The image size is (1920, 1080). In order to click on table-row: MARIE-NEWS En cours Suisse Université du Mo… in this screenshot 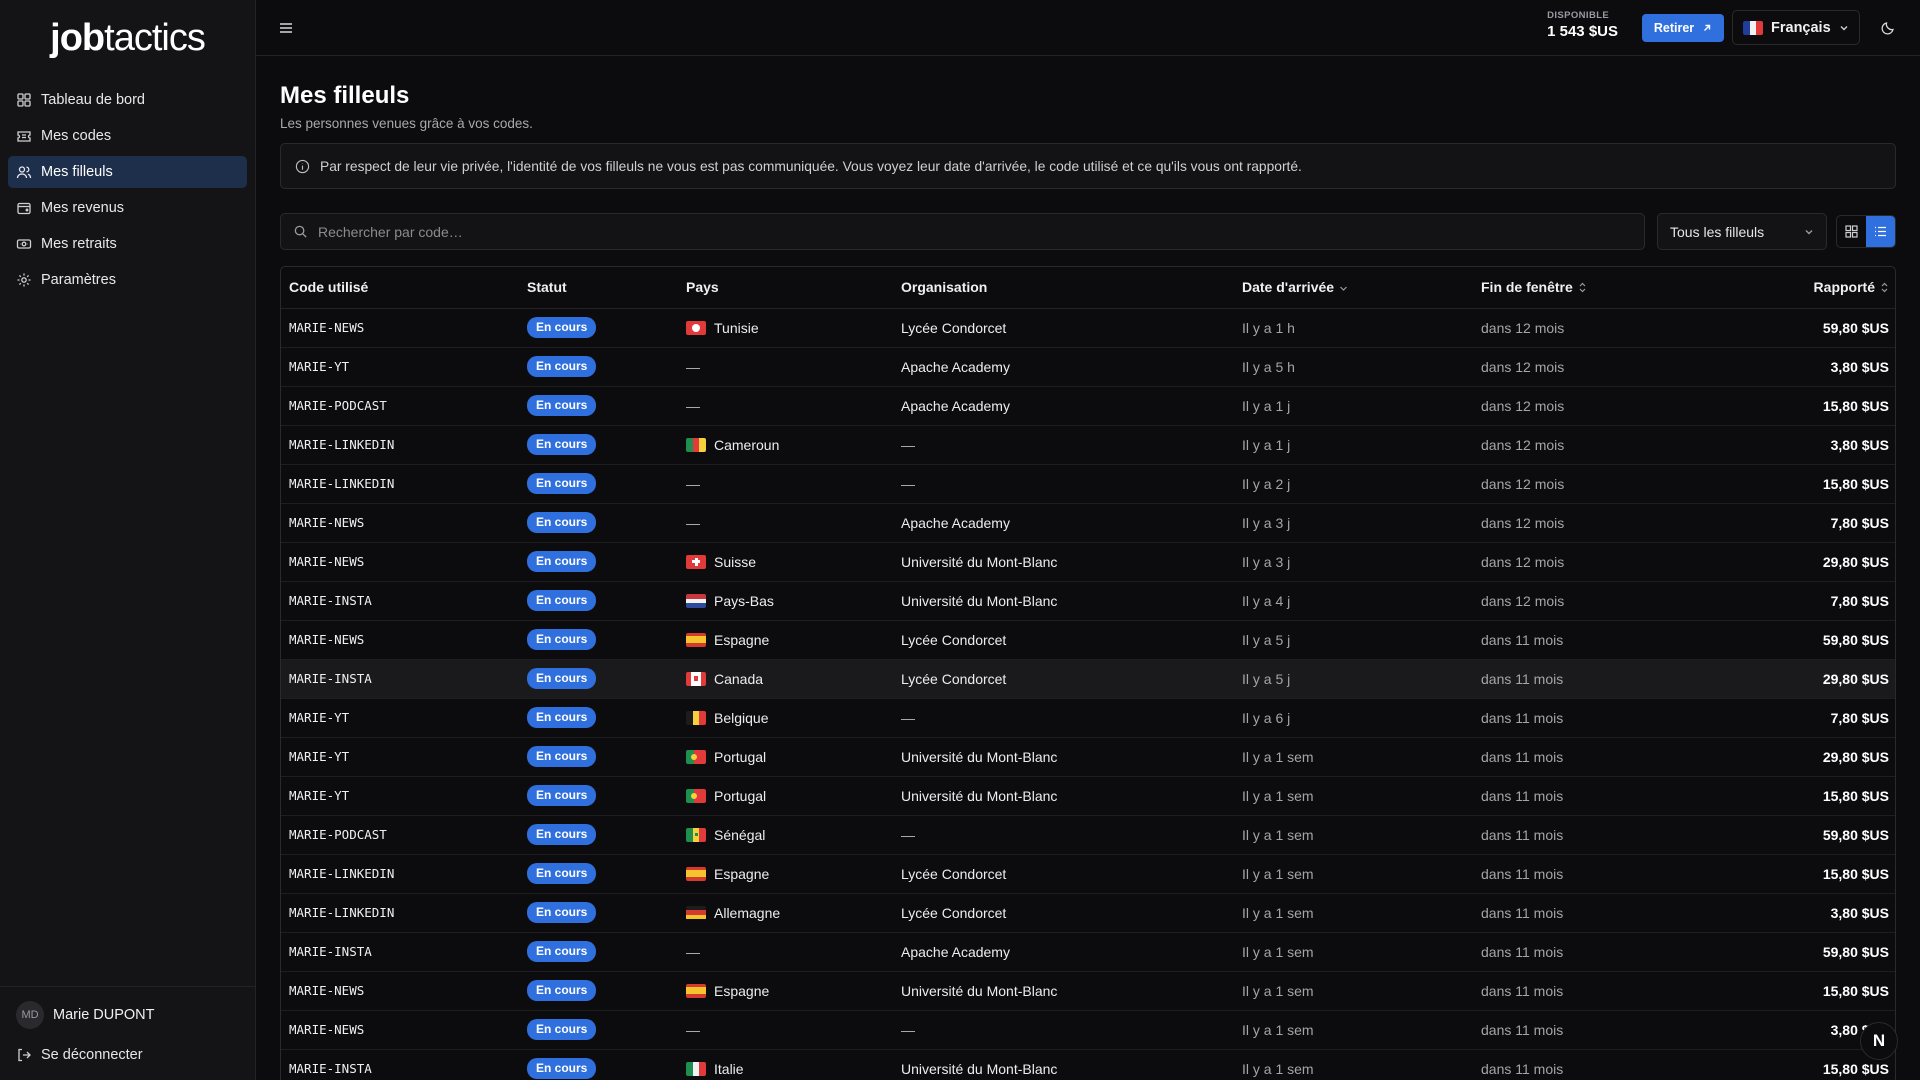, I will do `click(1088, 562)`.